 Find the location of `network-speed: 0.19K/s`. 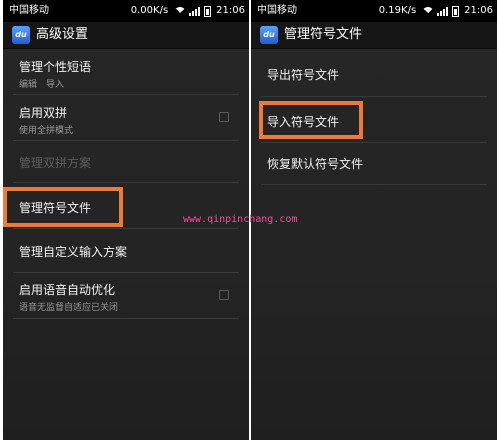

network-speed: 0.19K/s is located at coordinates (397, 10).